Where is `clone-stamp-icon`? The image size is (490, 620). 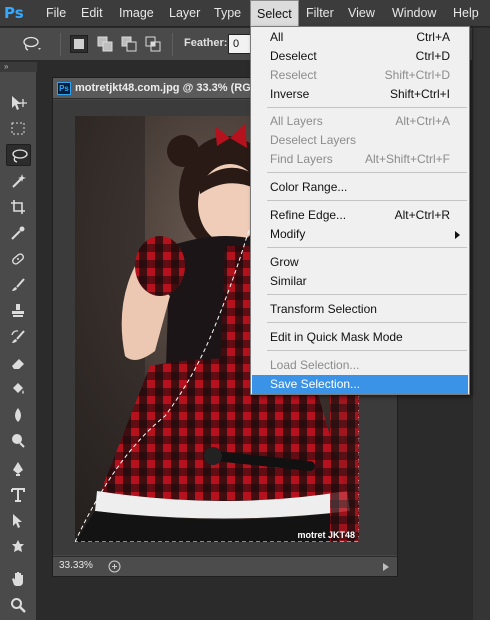 clone-stamp-icon is located at coordinates (18, 311).